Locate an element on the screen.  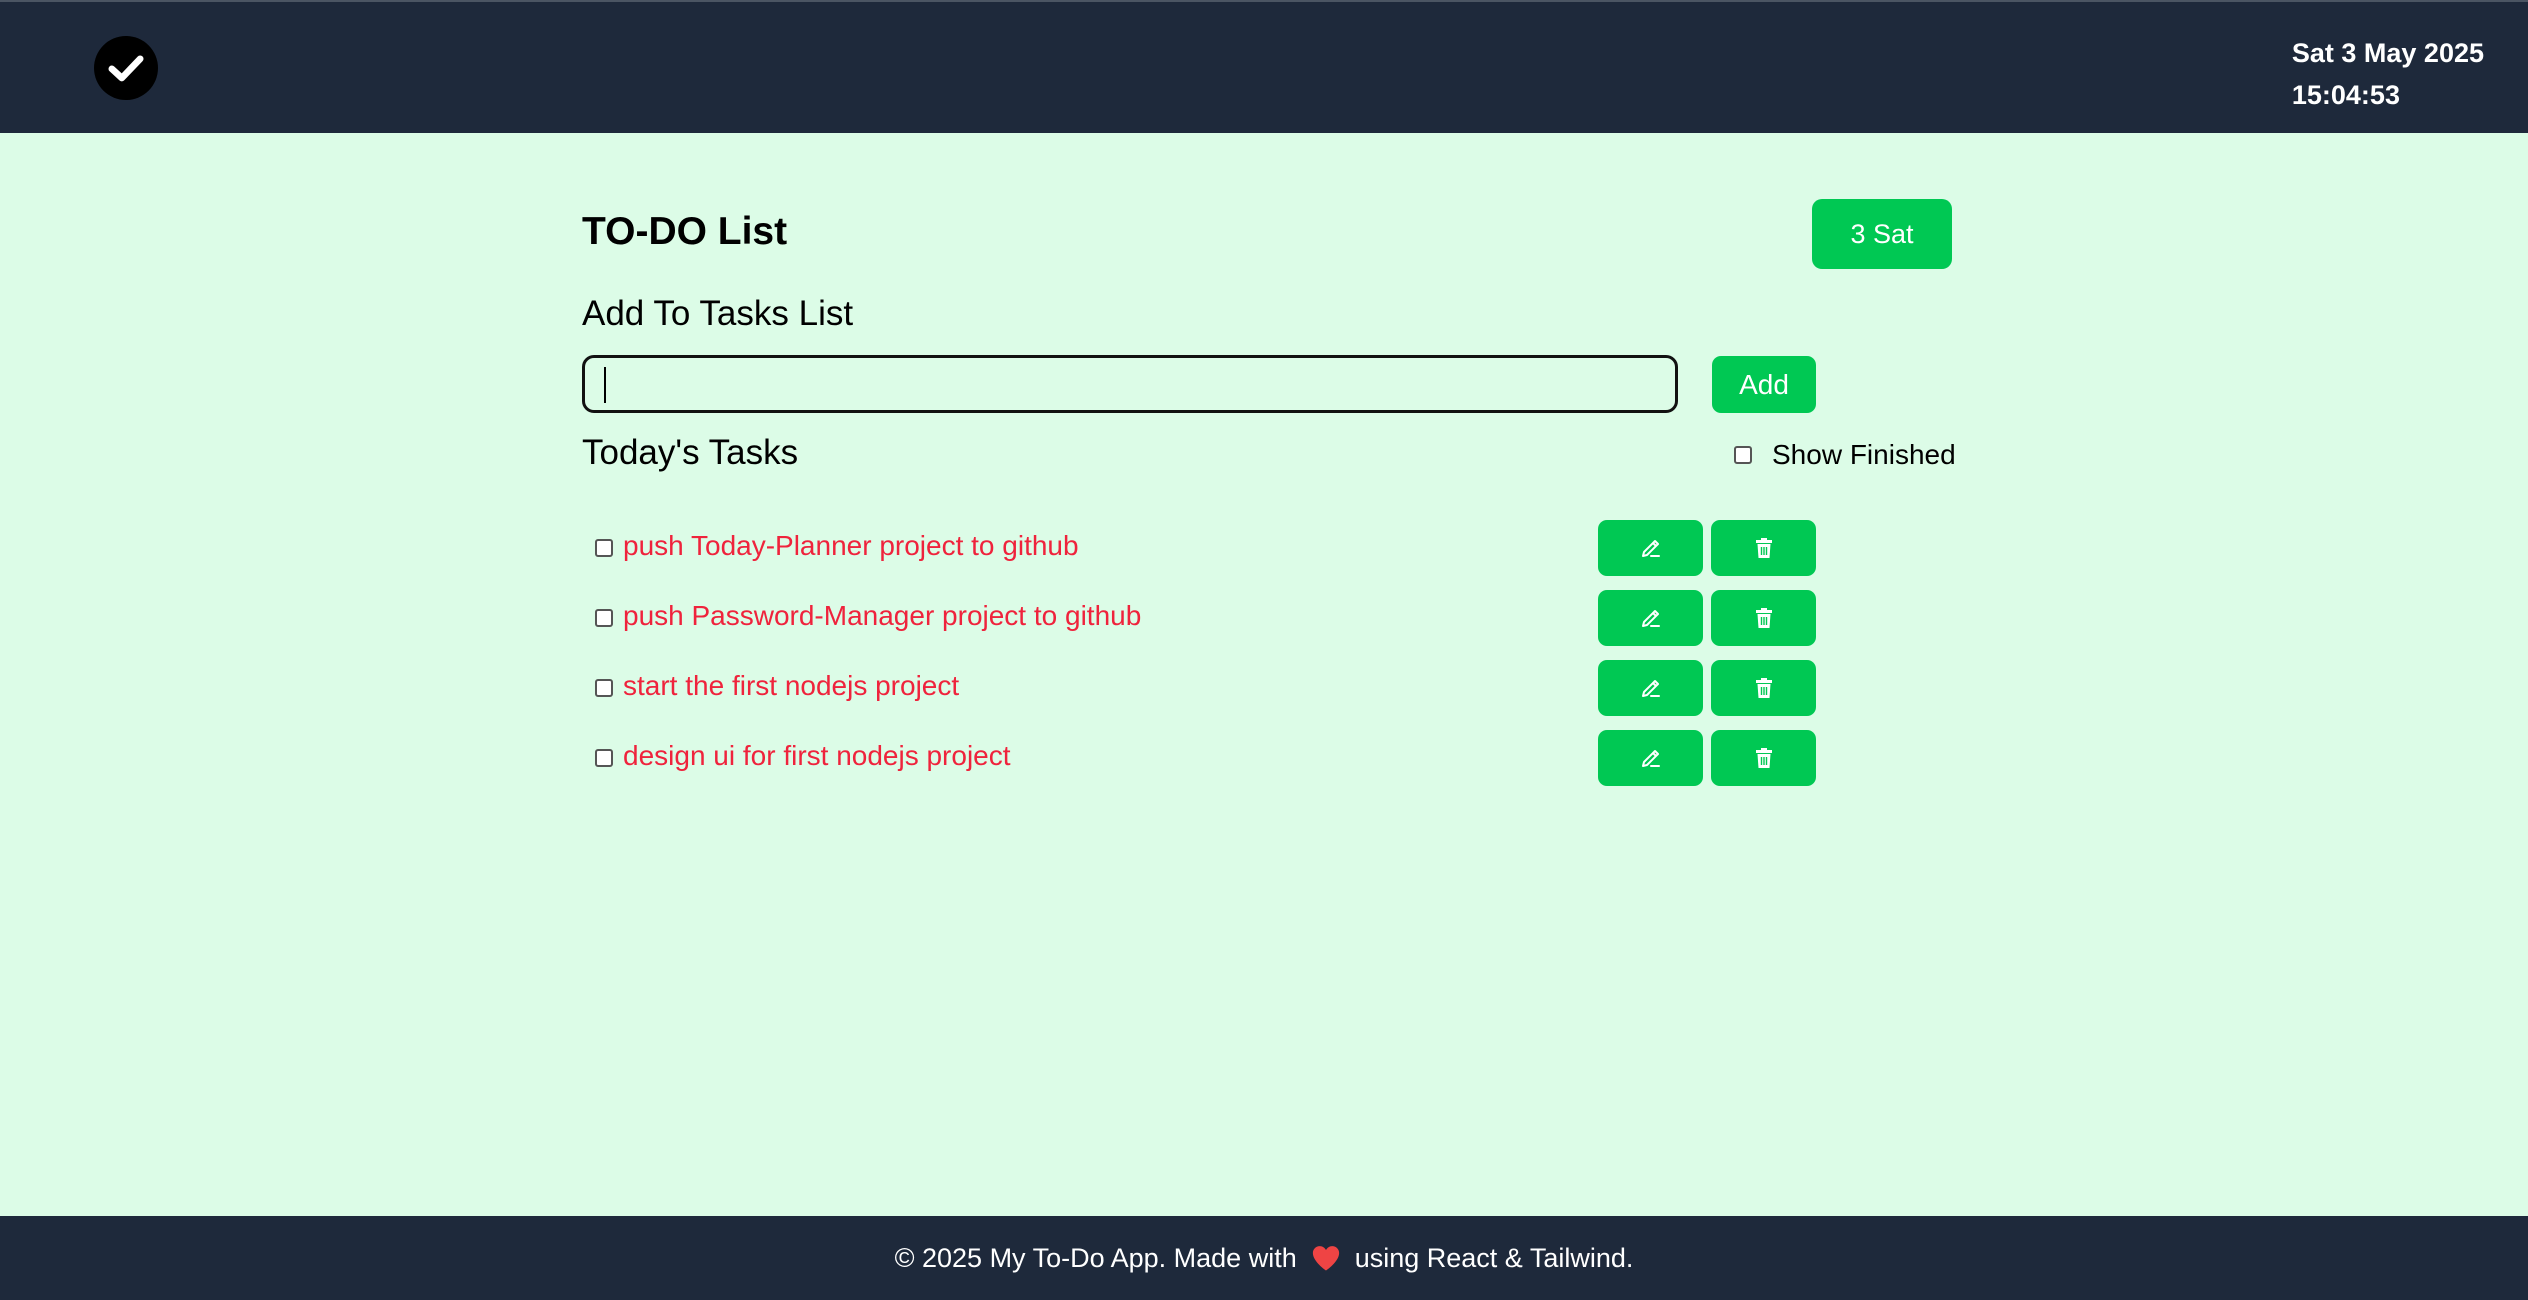
task-text: design ui for first nodejs project is located at coordinates (817, 755).